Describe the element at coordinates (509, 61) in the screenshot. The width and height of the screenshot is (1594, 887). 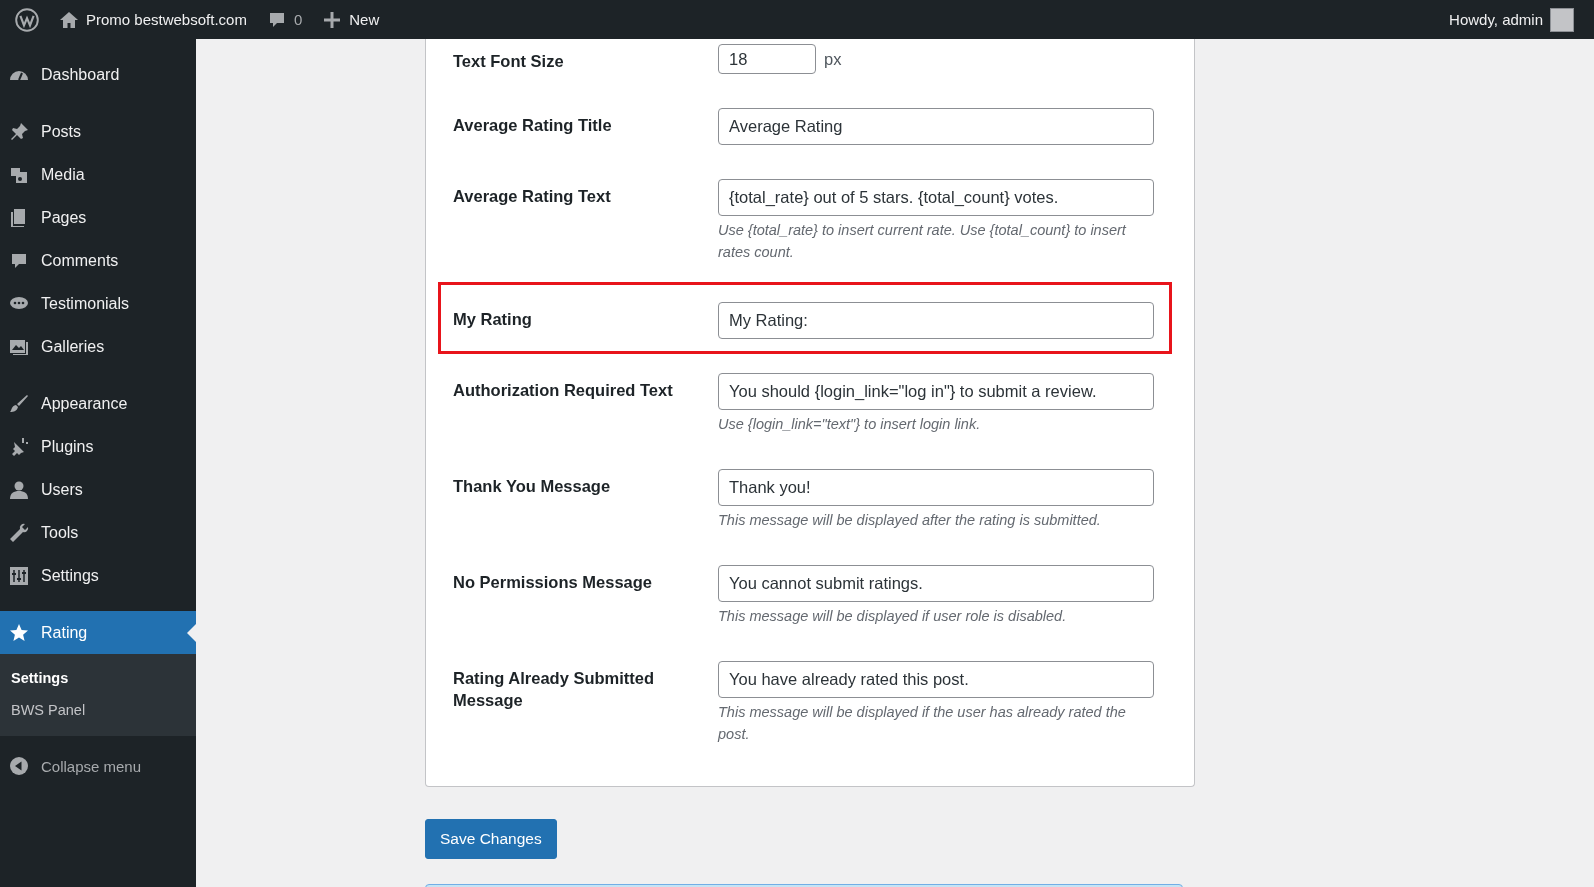
I see `field-label: Text Font Size` at that location.